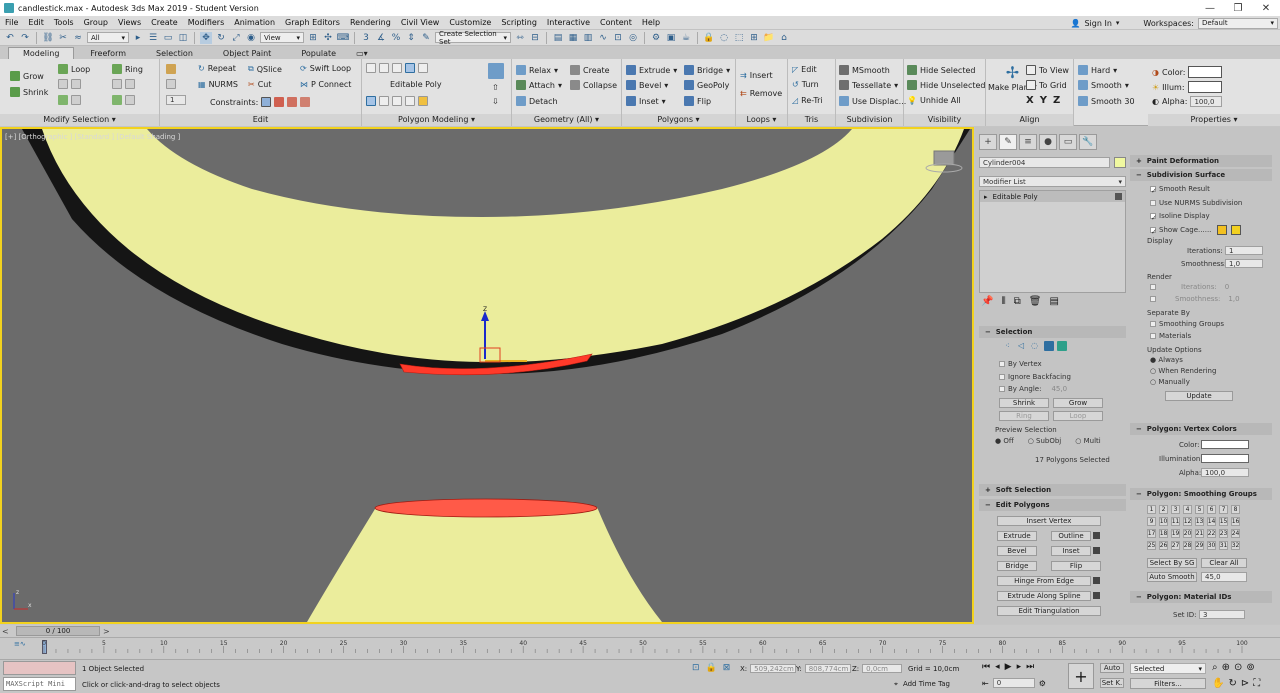 The image size is (1280, 693). Describe the element at coordinates (1088, 142) in the screenshot. I see `utilities-tab-icon: 🔧` at that location.